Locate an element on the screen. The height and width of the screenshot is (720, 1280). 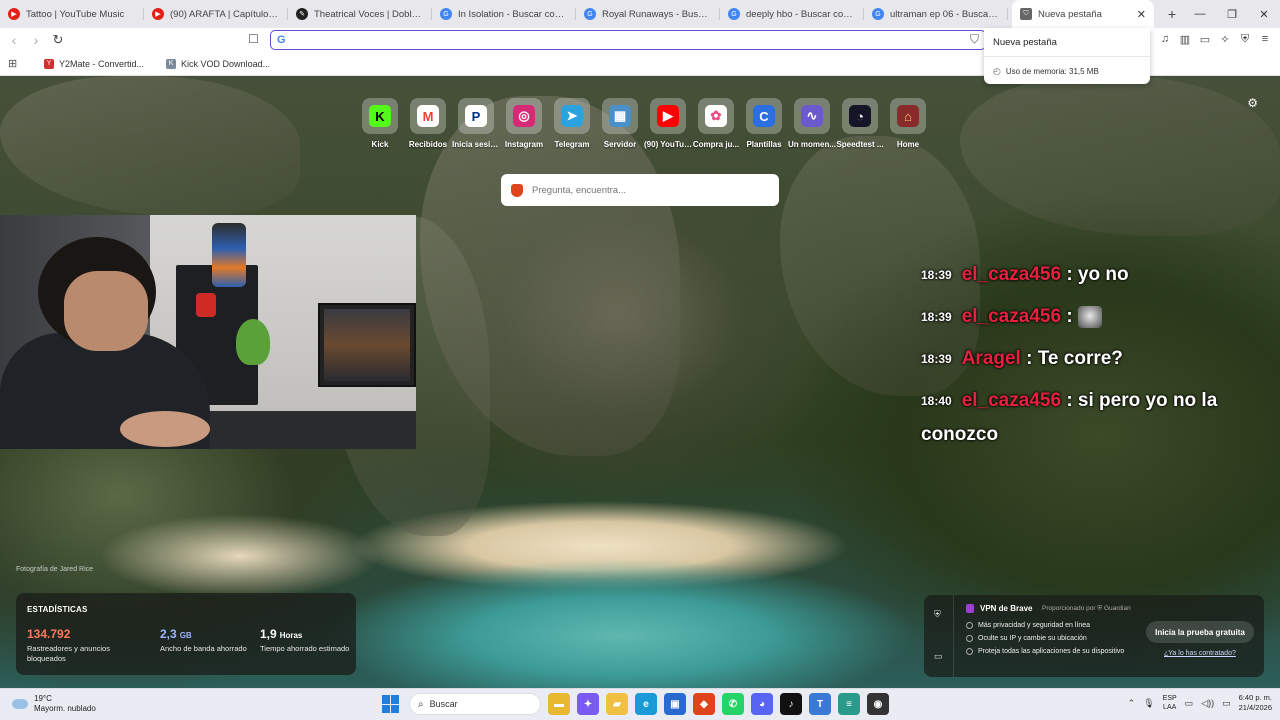
network-icon: ▭ is located at coordinates (1189, 703).